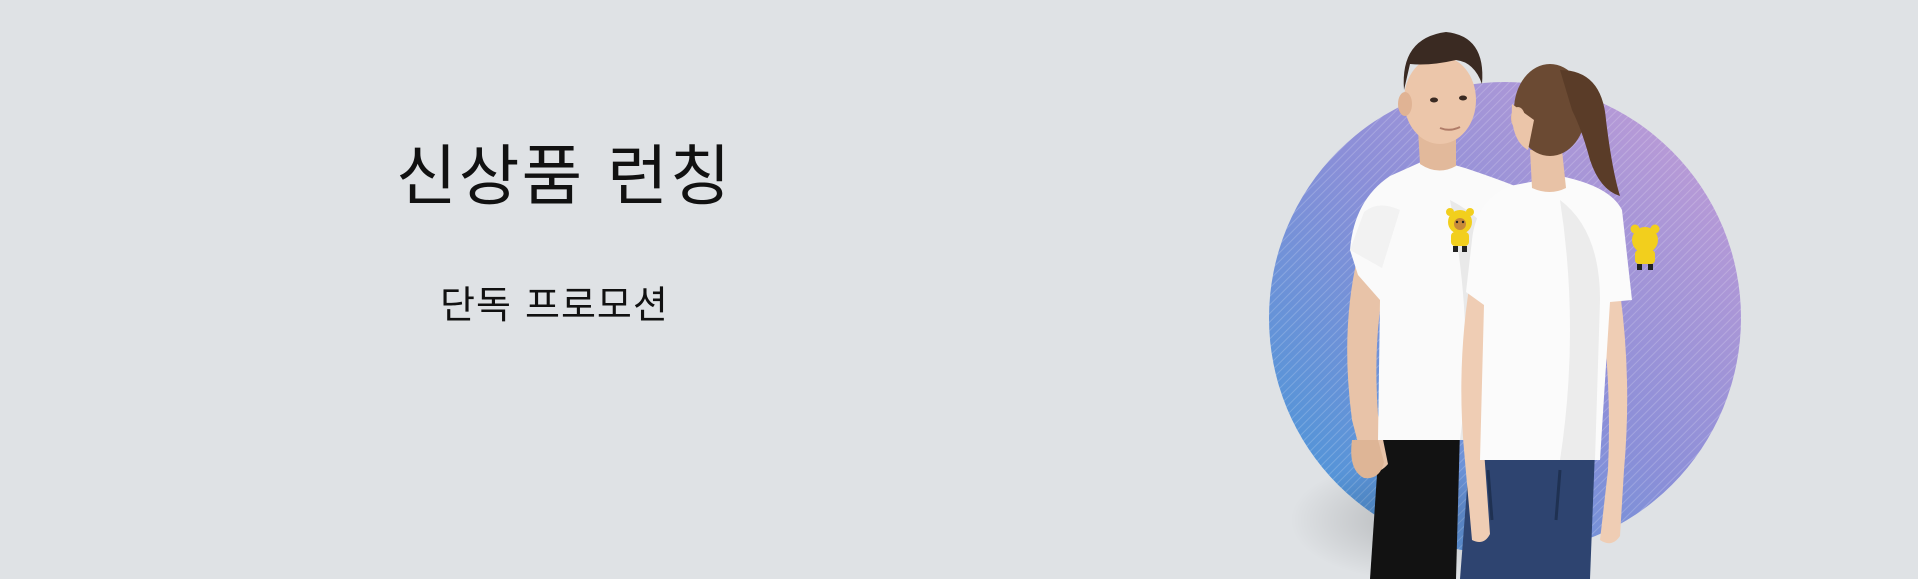 The height and width of the screenshot is (579, 1918). Describe the element at coordinates (554, 305) in the screenshot. I see `banner-subline: 단독 프로모션` at that location.